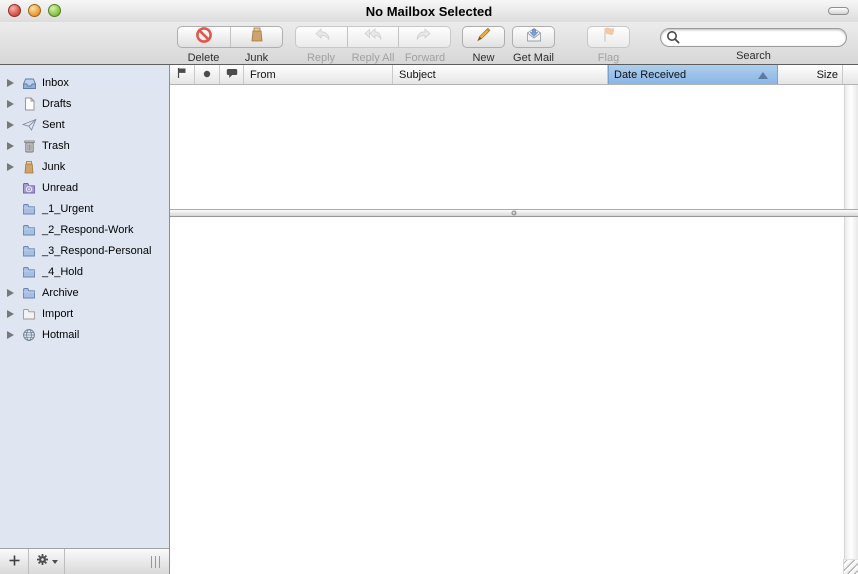 The height and width of the screenshot is (574, 858). What do you see at coordinates (84, 313) in the screenshot?
I see `sidebar-item-import: Import` at bounding box center [84, 313].